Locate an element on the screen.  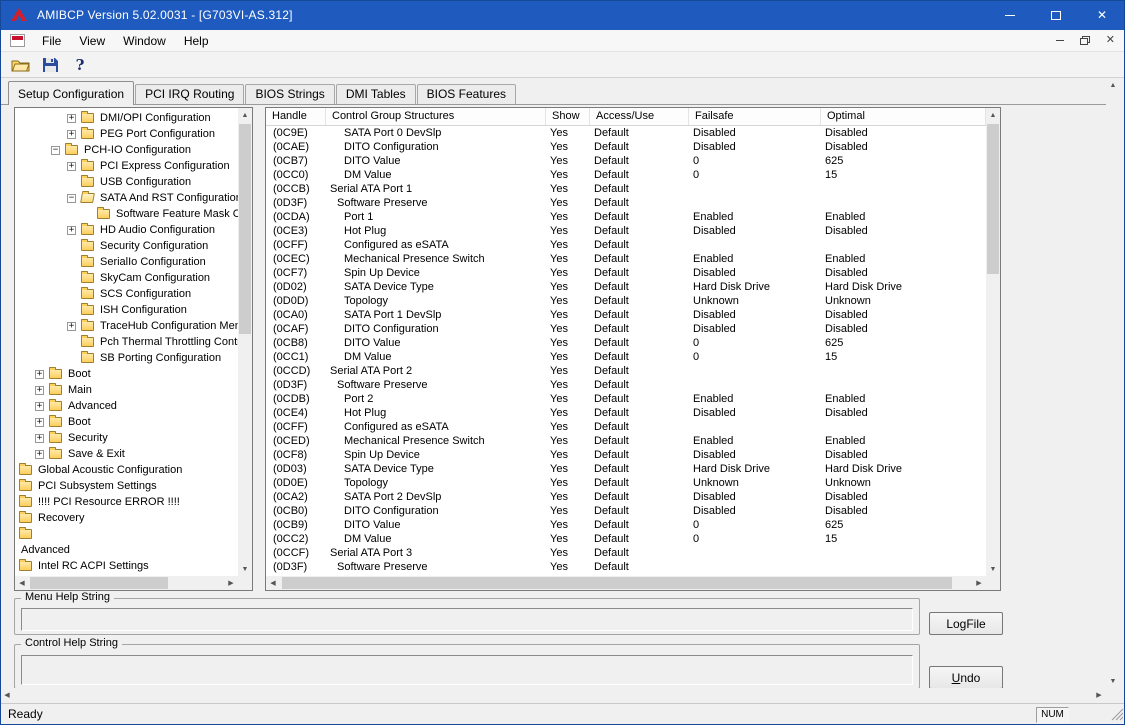
mdi-close-icon: ✕ is located at coordinates (1110, 40).